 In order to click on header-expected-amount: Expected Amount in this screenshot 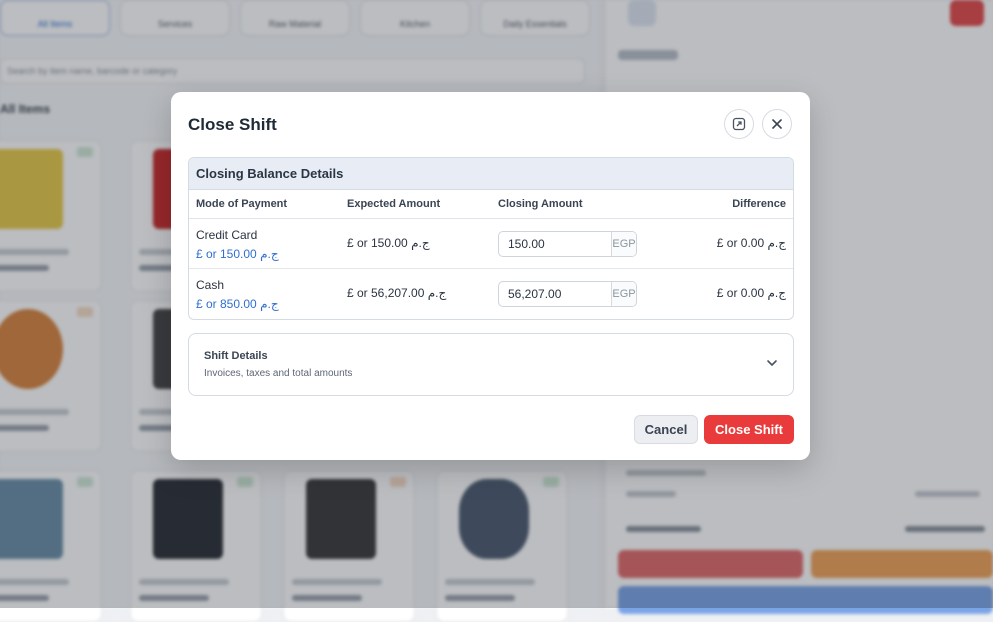, I will do `click(394, 204)`.